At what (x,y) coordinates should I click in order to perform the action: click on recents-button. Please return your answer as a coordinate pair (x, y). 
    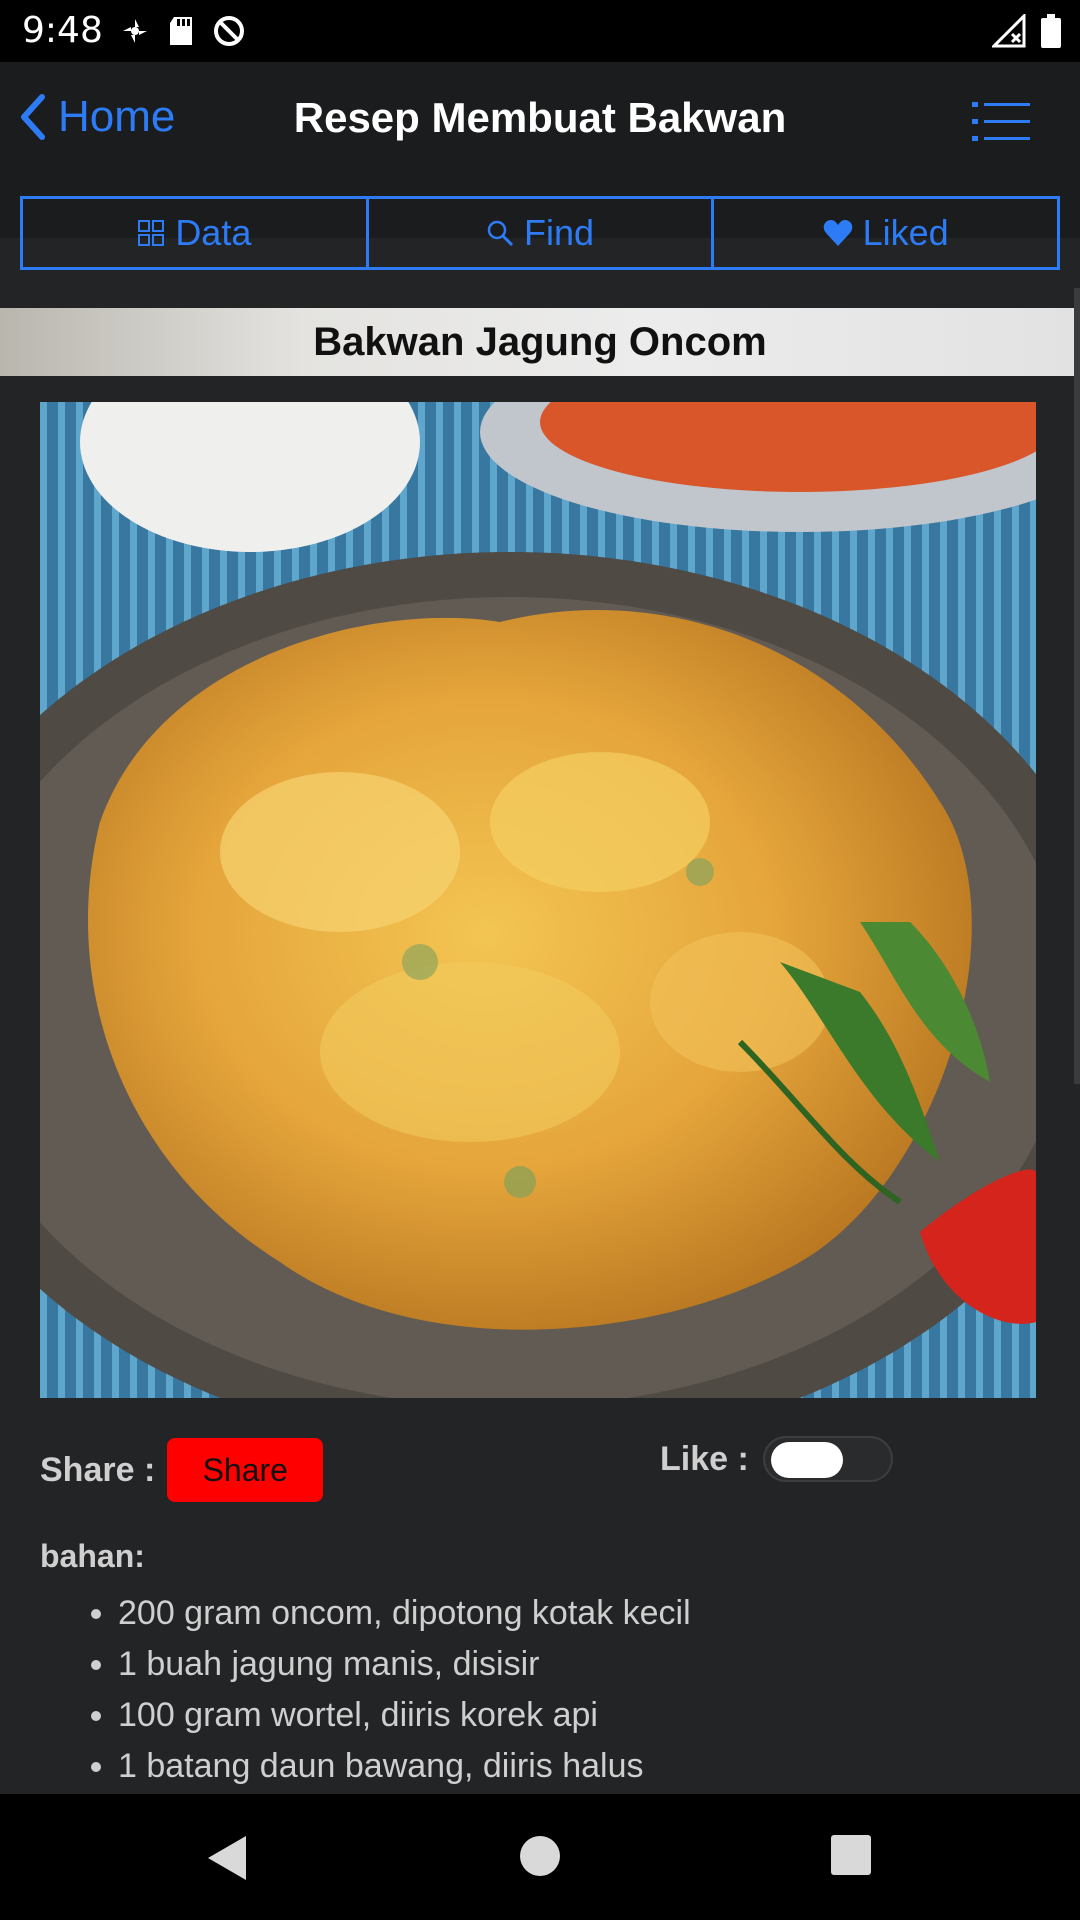
    Looking at the image, I should click on (851, 1857).